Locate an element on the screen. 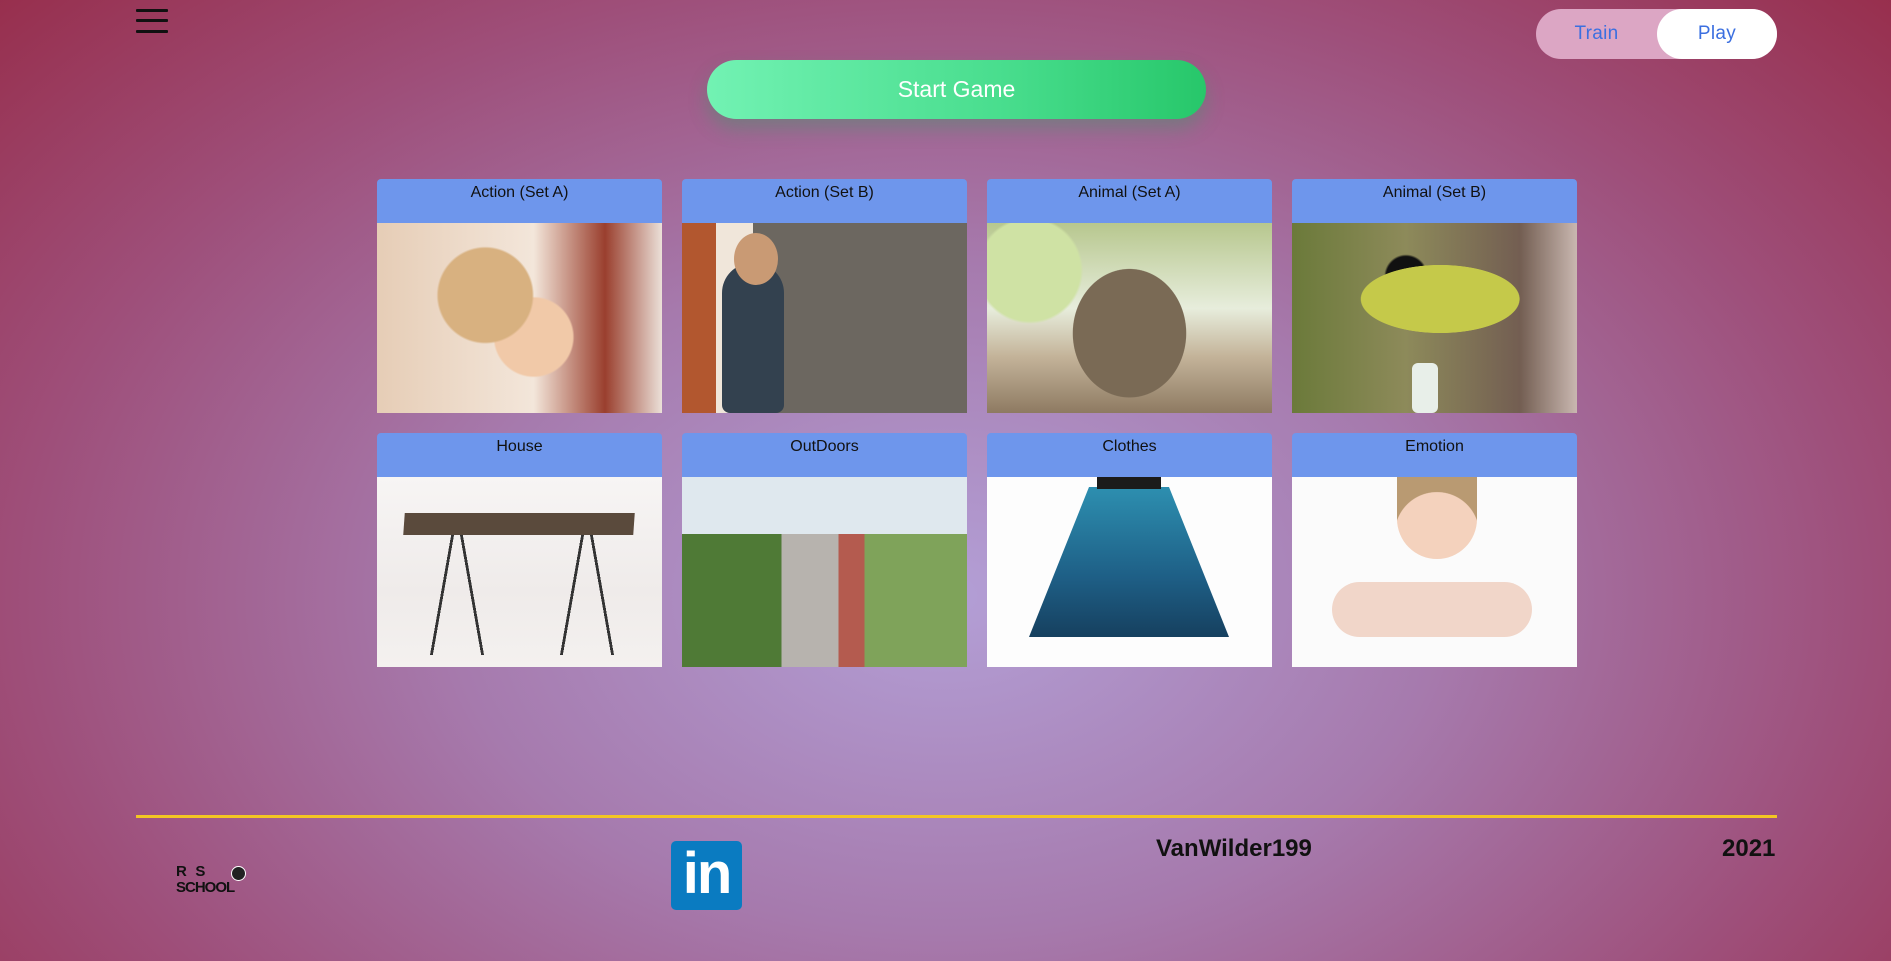 This screenshot has height=961, width=1891. category-card-animal-a: Animal (Set A) is located at coordinates (1129, 296).